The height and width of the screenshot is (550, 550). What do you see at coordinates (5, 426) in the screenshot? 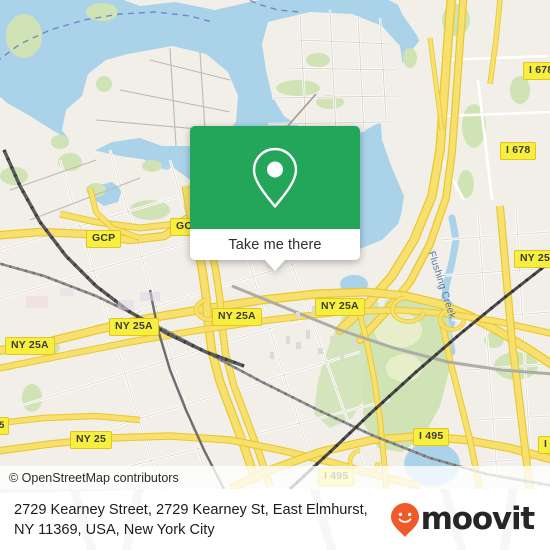
I see `road-shield: 5` at bounding box center [5, 426].